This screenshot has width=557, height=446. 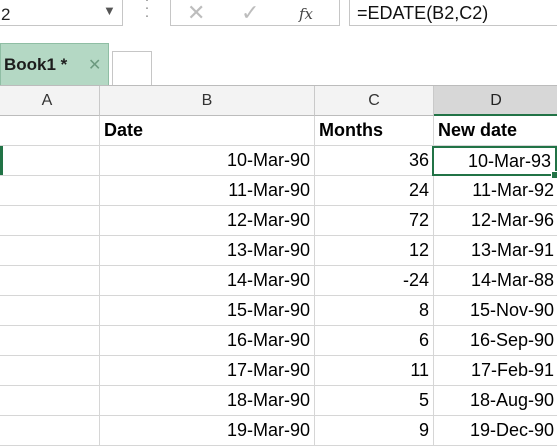 I want to click on cell-b1: Date, so click(x=207, y=131).